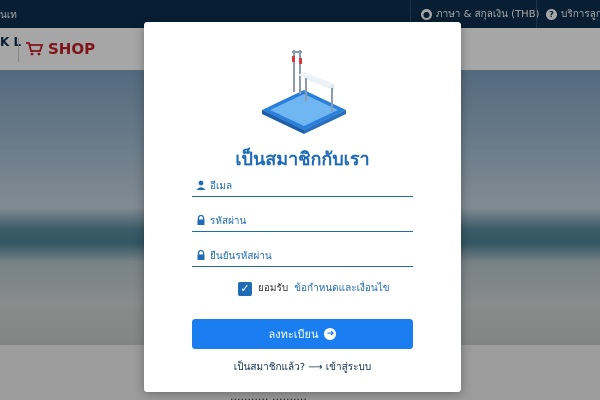 Image resolution: width=600 pixels, height=400 pixels. I want to click on email-field, so click(302, 186).